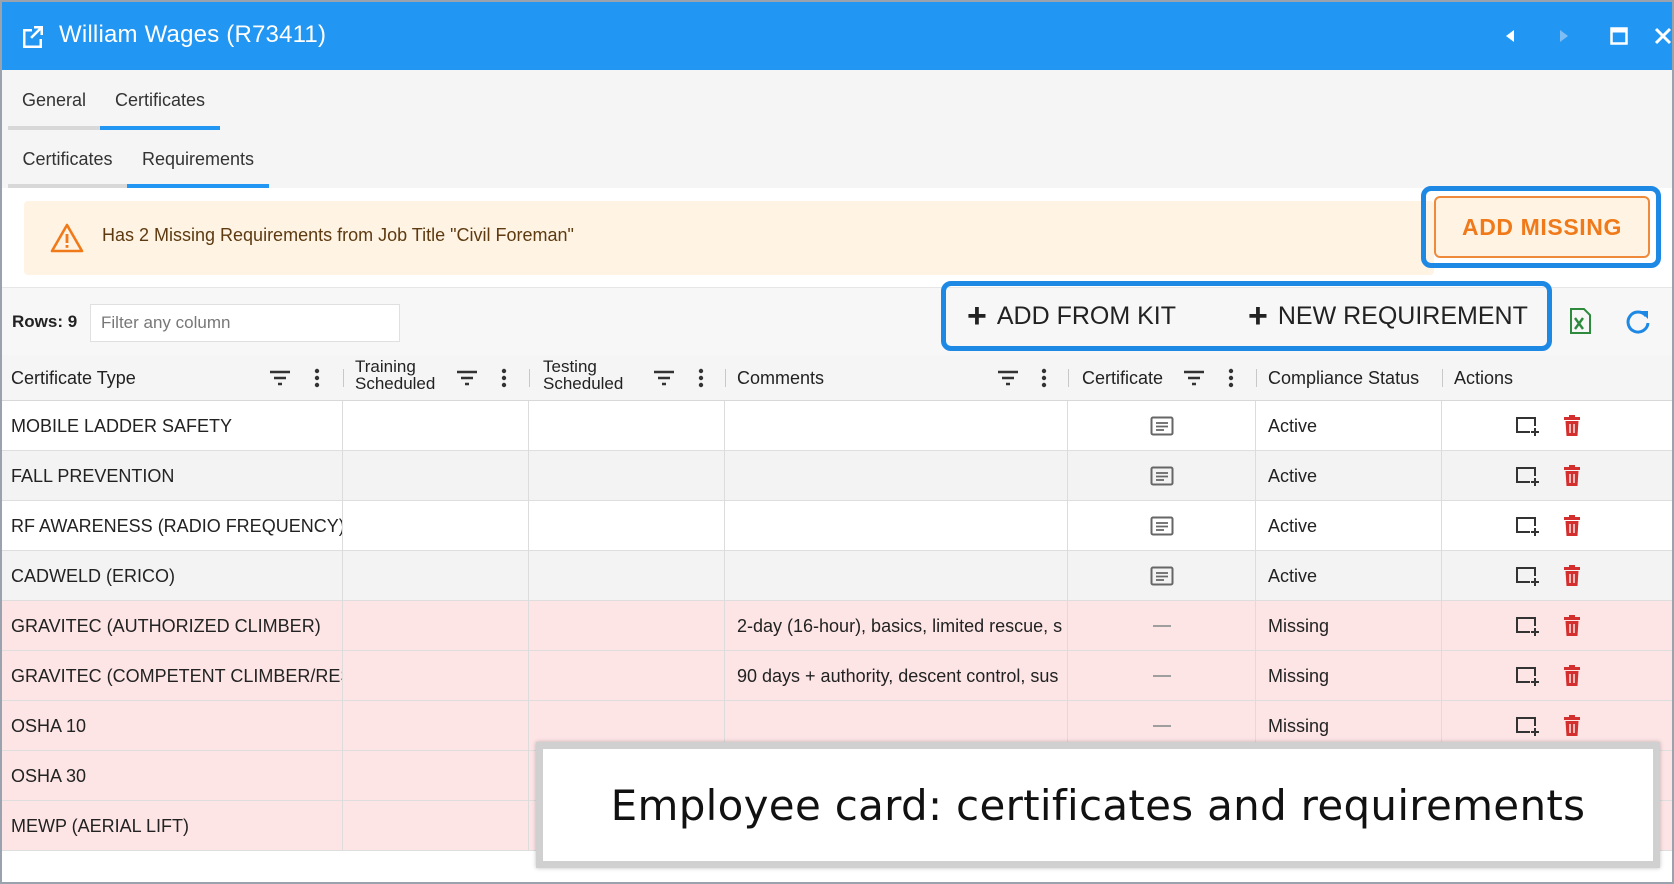 The width and height of the screenshot is (1674, 884). I want to click on tab-label: Certificates, so click(160, 99).